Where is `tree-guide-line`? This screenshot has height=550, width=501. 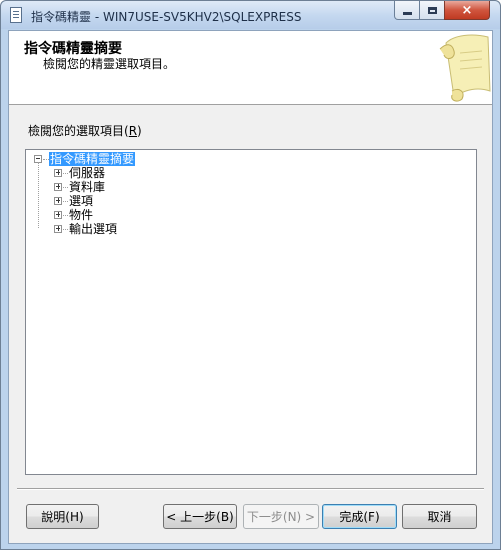
tree-guide-line is located at coordinates (38, 195).